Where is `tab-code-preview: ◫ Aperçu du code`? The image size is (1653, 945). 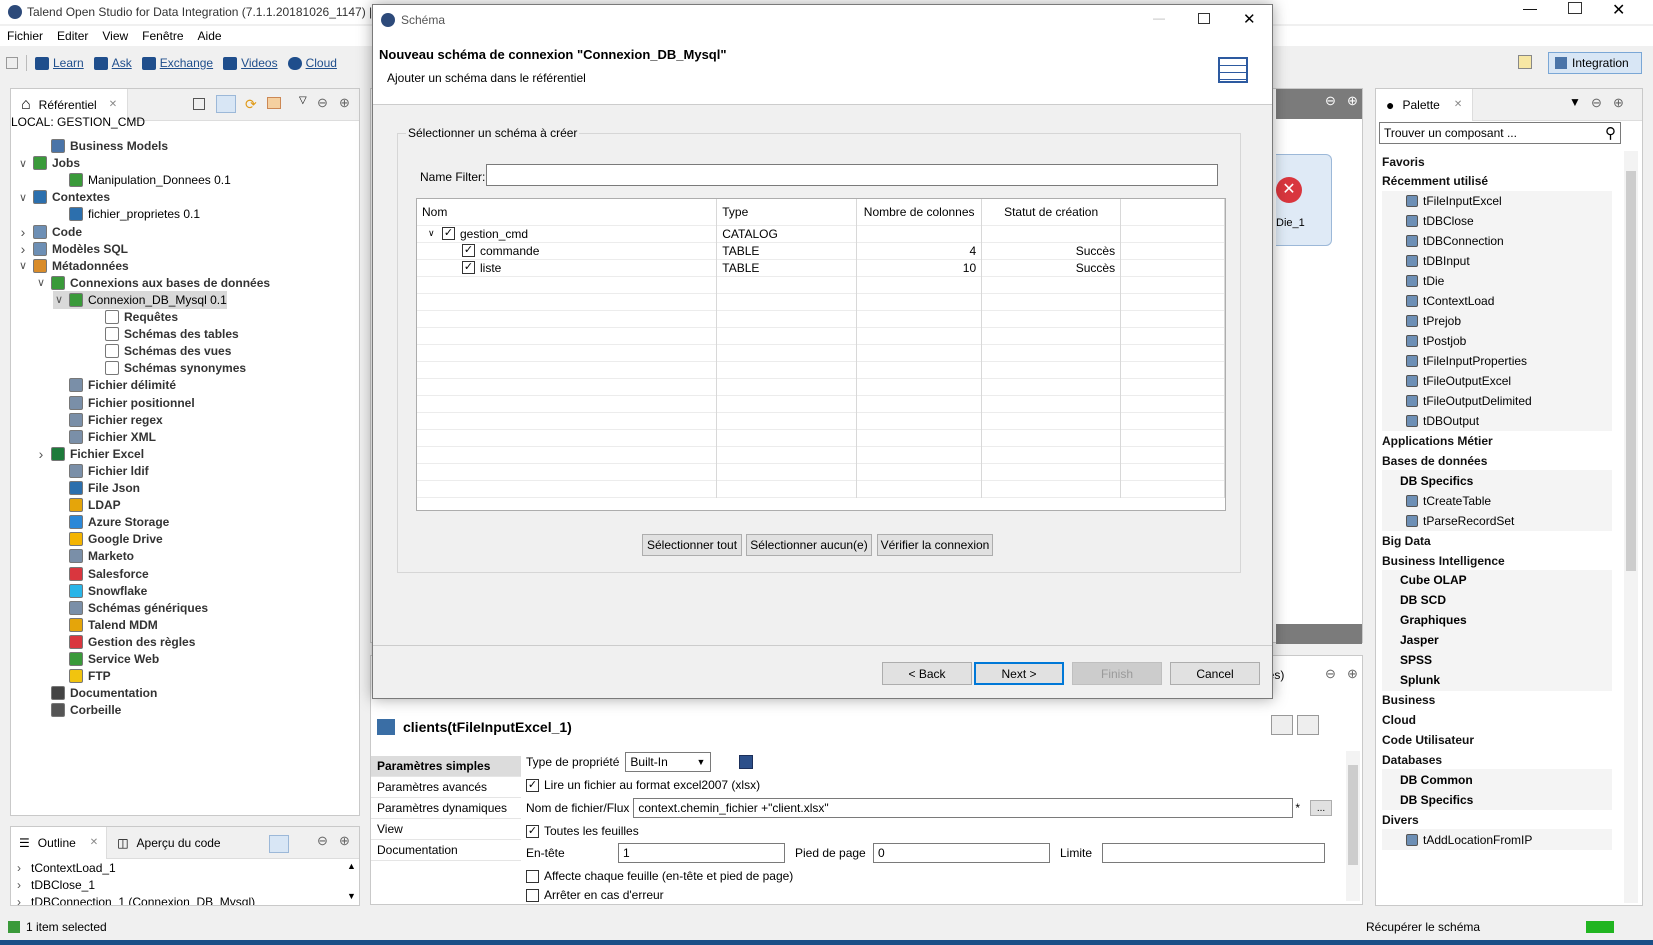
tab-code-preview: ◫ Aperçu du code is located at coordinates (168, 843).